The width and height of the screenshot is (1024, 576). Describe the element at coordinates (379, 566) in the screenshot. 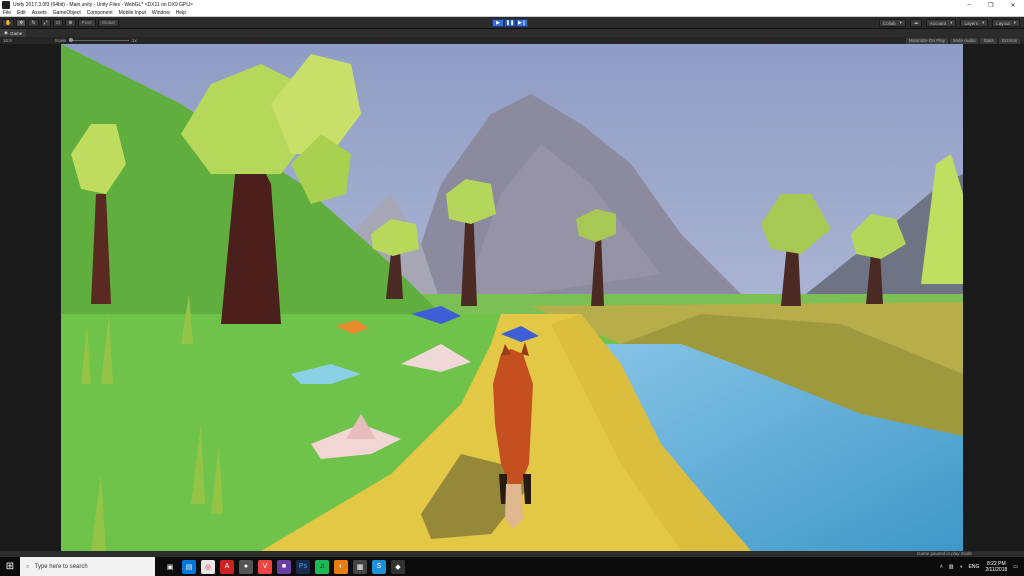

I see `skype-icon: S` at that location.